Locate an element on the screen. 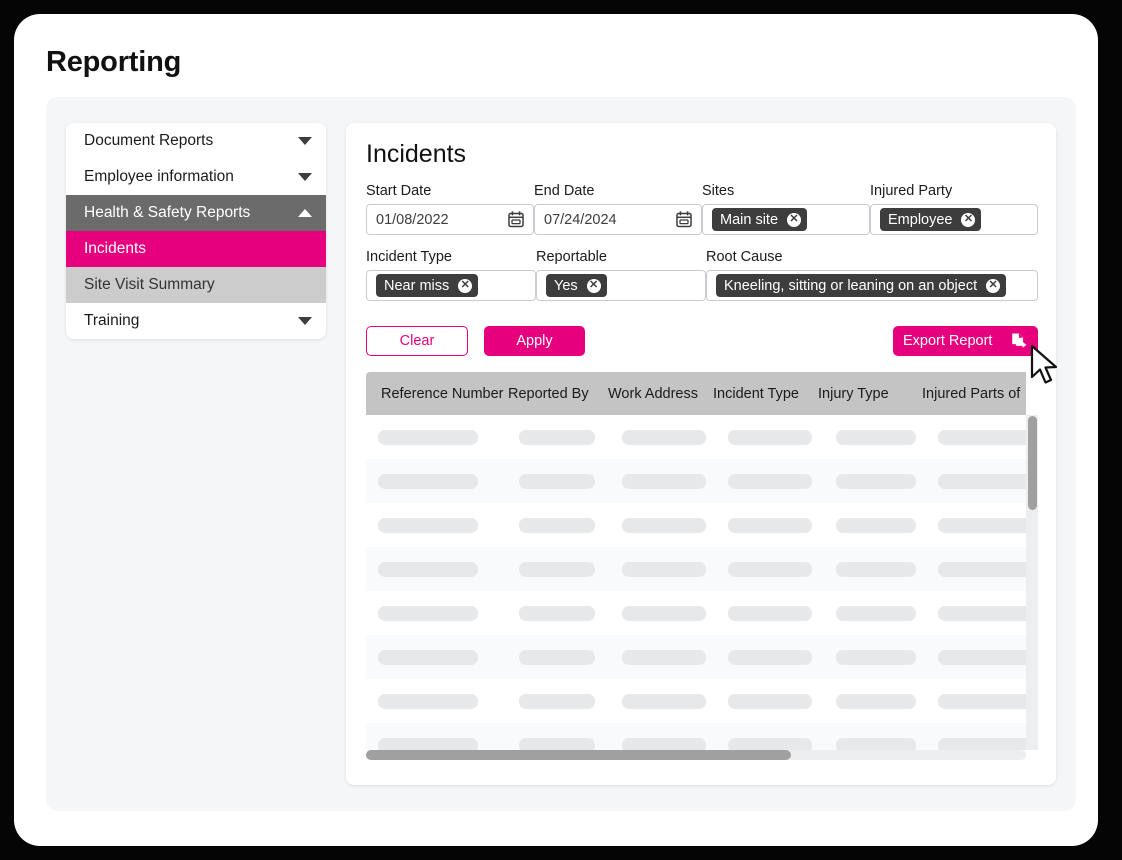 The height and width of the screenshot is (860, 1122). filter-sites: Sites Main site ✕ is located at coordinates (786, 209).